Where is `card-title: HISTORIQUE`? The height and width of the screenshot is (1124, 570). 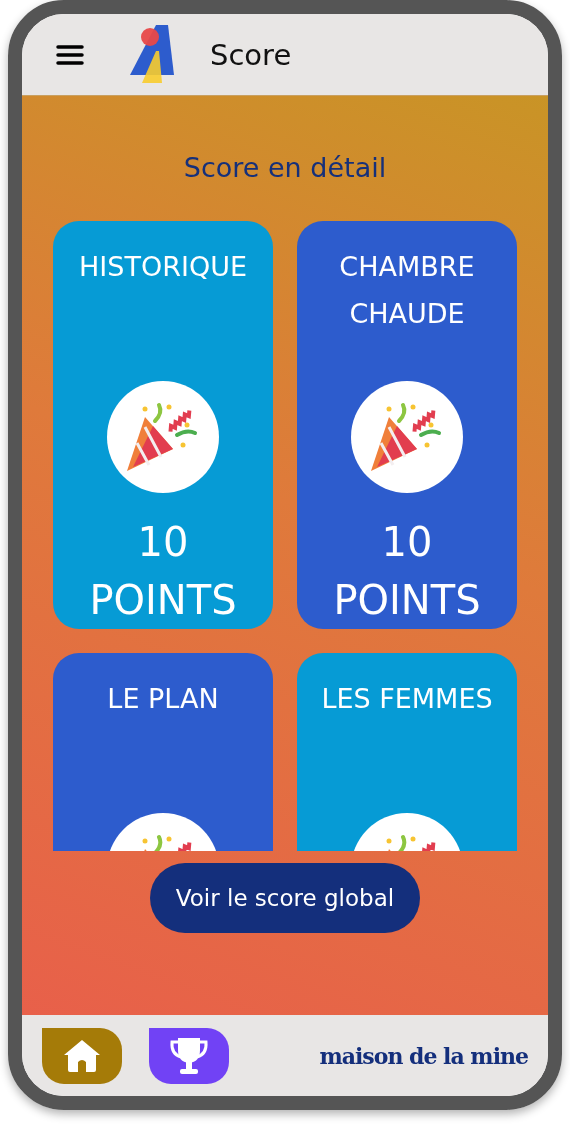
card-title: HISTORIQUE is located at coordinates (163, 267).